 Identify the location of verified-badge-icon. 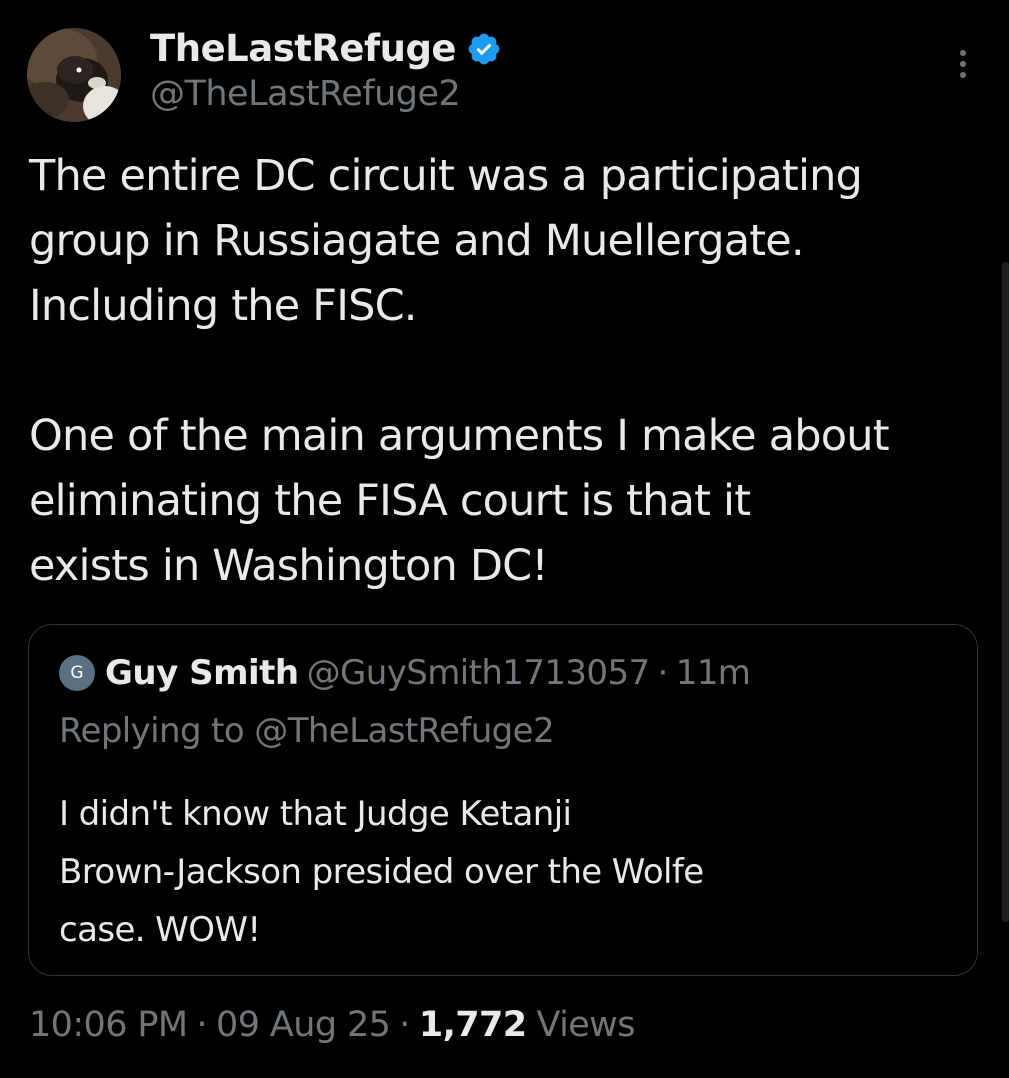
(484, 49).